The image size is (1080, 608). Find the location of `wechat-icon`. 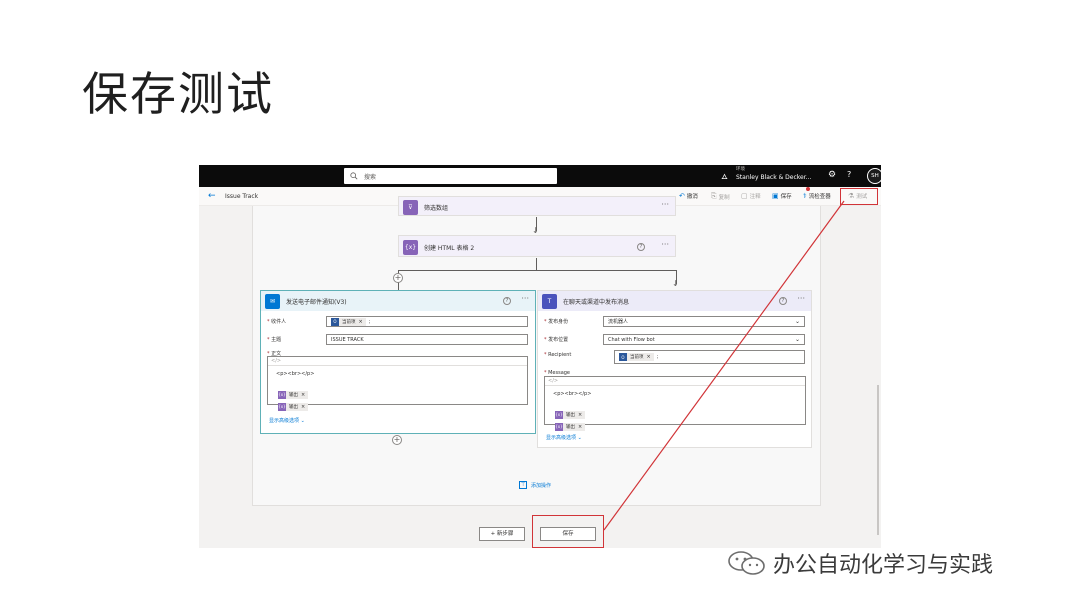

wechat-icon is located at coordinates (746, 563).